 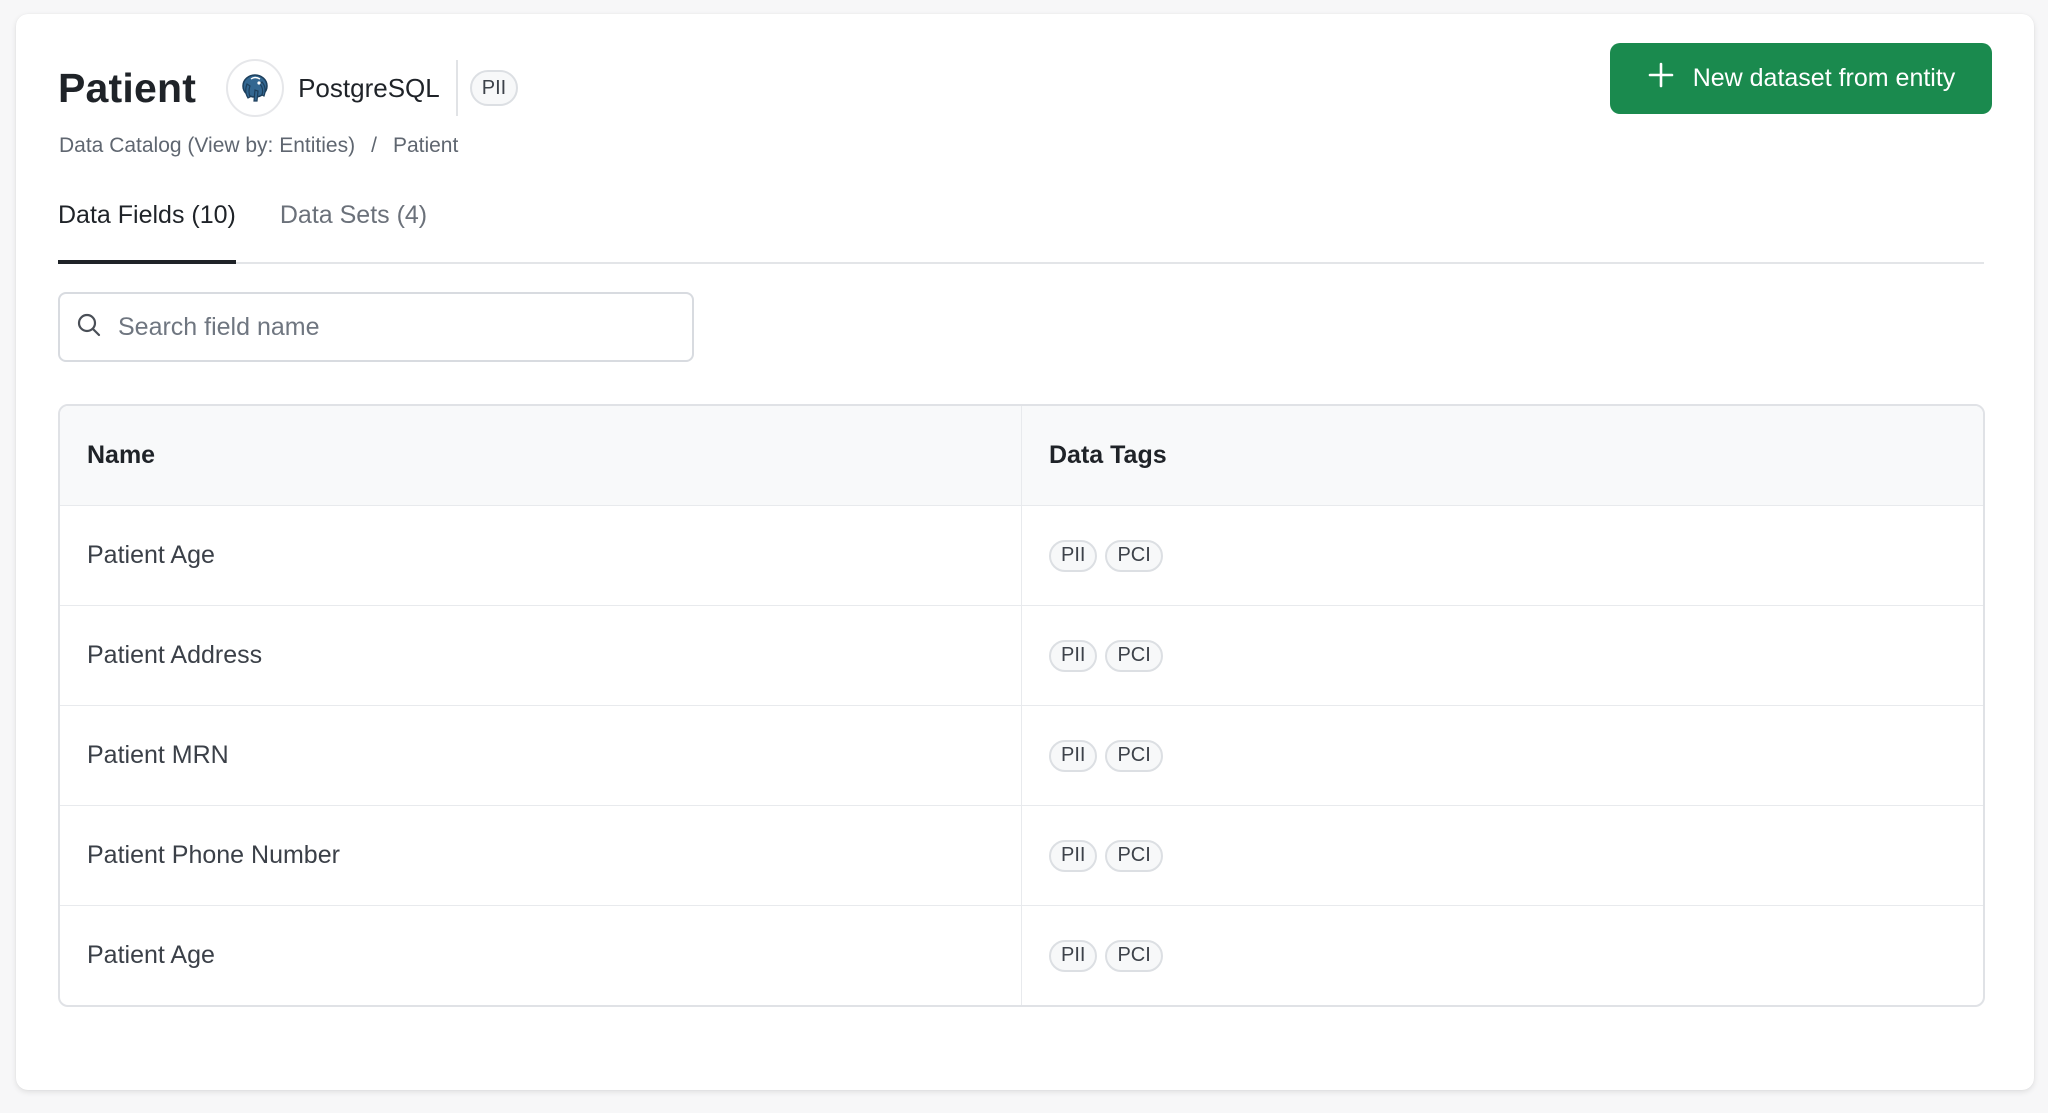 I want to click on entity-pii-badge: PII, so click(x=494, y=88).